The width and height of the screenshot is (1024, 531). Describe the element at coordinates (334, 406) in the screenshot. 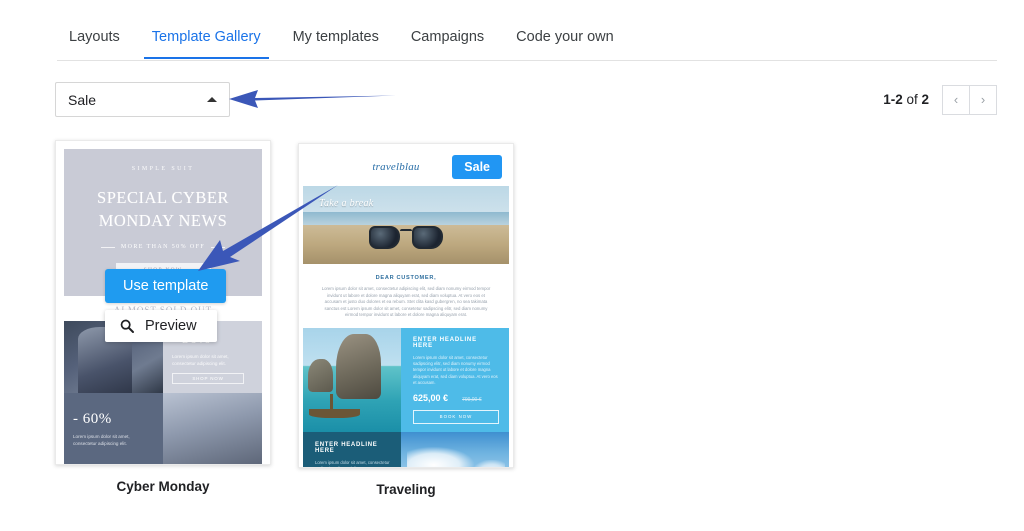

I see `longtail-boat` at that location.